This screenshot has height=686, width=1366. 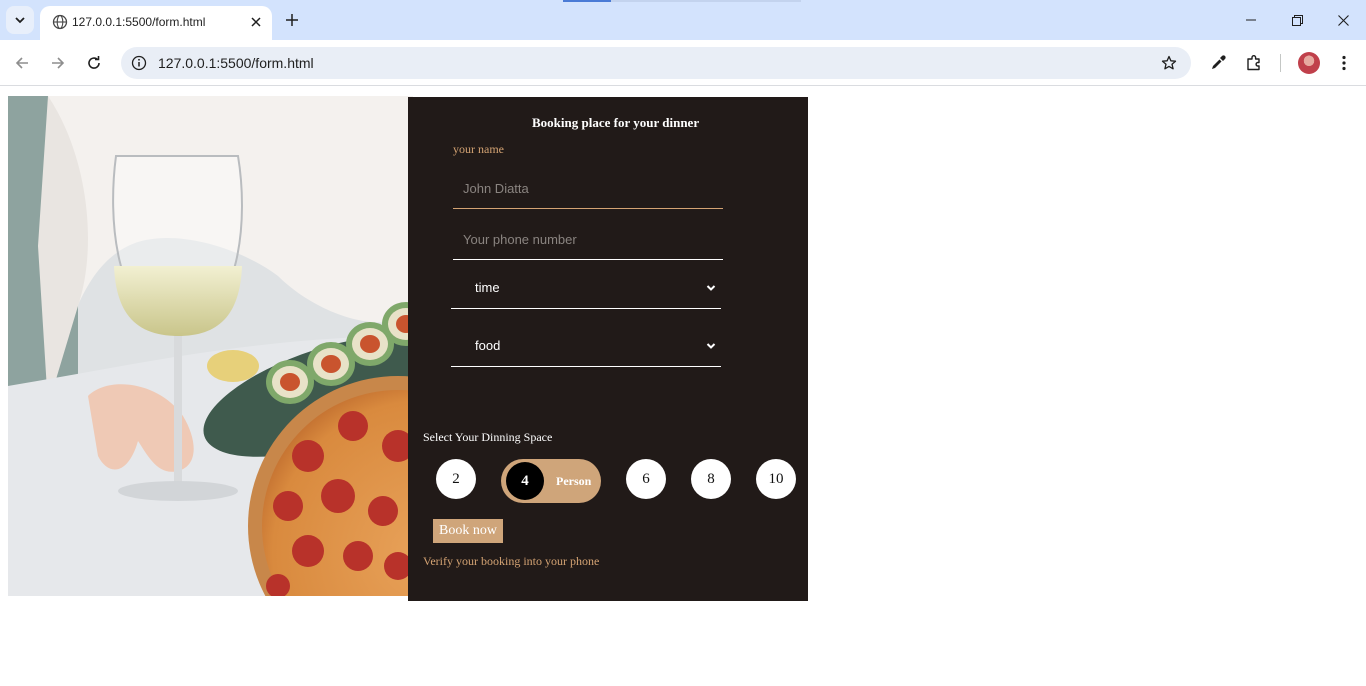 I want to click on tab-list-icon, so click(x=20, y=20).